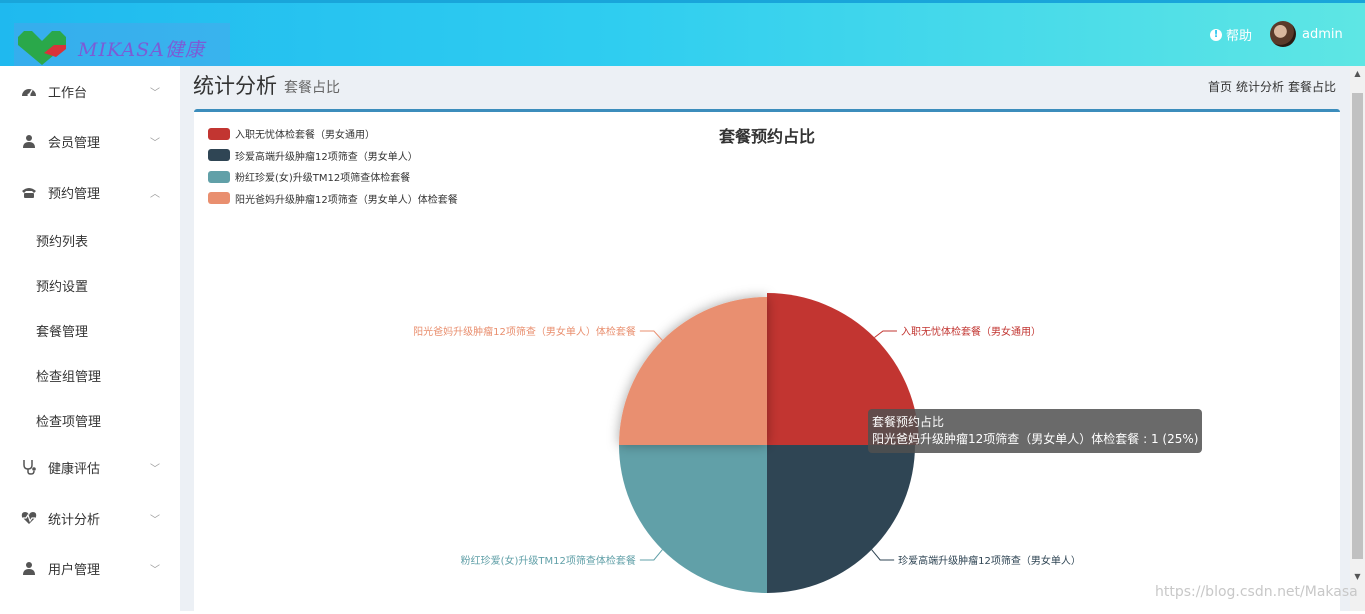  Describe the element at coordinates (1357, 576) in the screenshot. I see `scroll-down-arrow-icon: ▼` at that location.